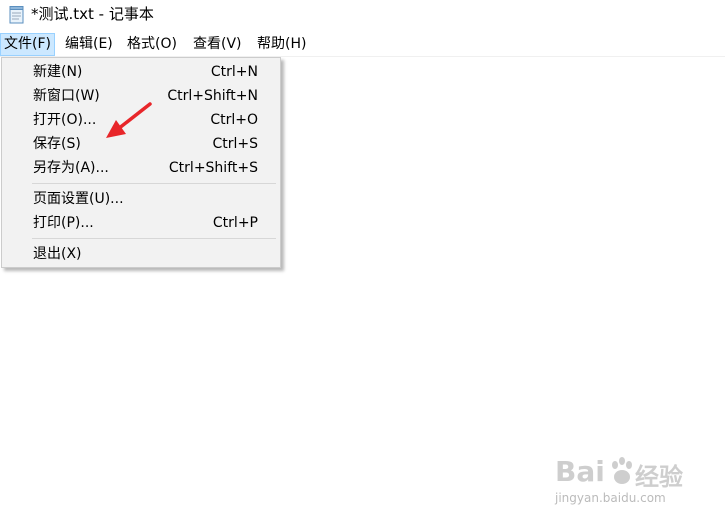 The image size is (725, 521). Describe the element at coordinates (610, 498) in the screenshot. I see `watermark-url: jingyan.baidu.com` at that location.